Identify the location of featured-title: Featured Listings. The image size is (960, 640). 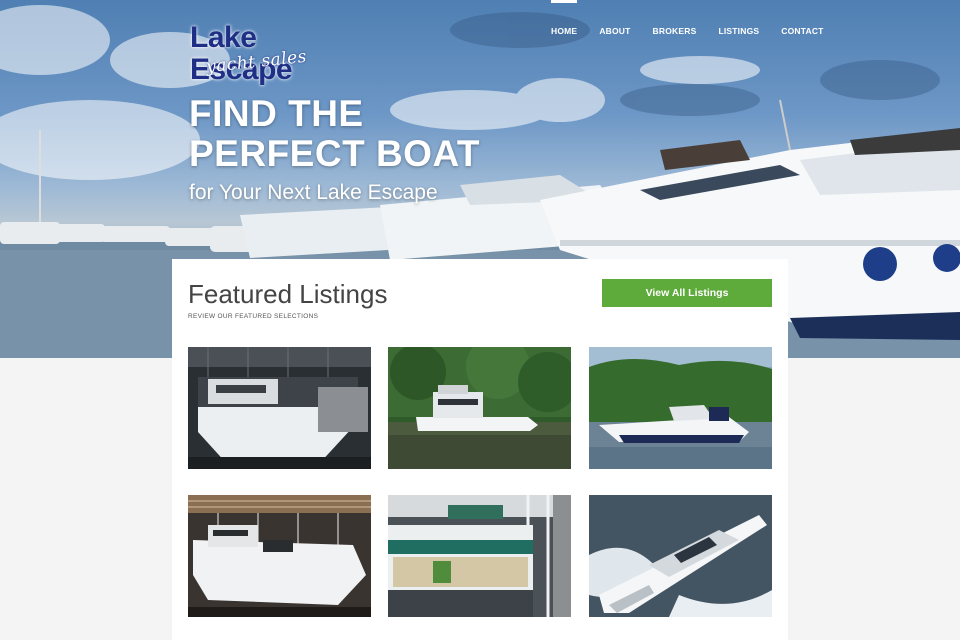
(288, 294).